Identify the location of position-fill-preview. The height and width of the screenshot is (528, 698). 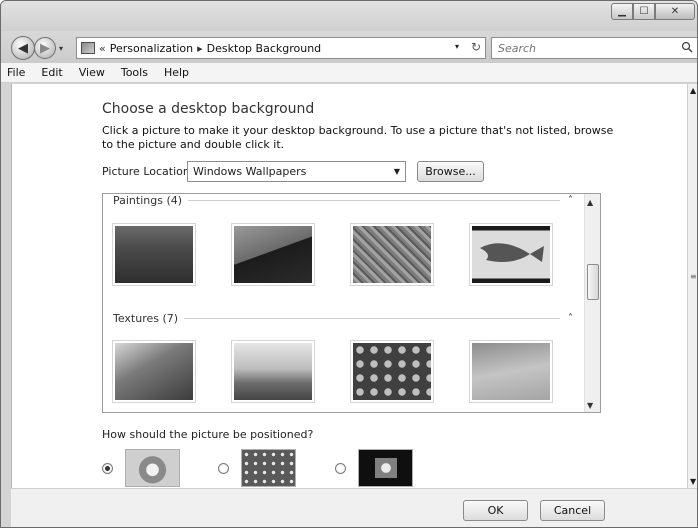
(152, 468).